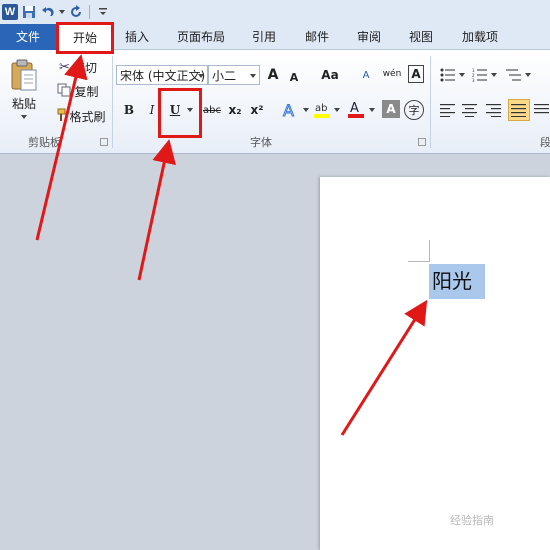 The image size is (550, 550). I want to click on tab-review: 审阅, so click(369, 37).